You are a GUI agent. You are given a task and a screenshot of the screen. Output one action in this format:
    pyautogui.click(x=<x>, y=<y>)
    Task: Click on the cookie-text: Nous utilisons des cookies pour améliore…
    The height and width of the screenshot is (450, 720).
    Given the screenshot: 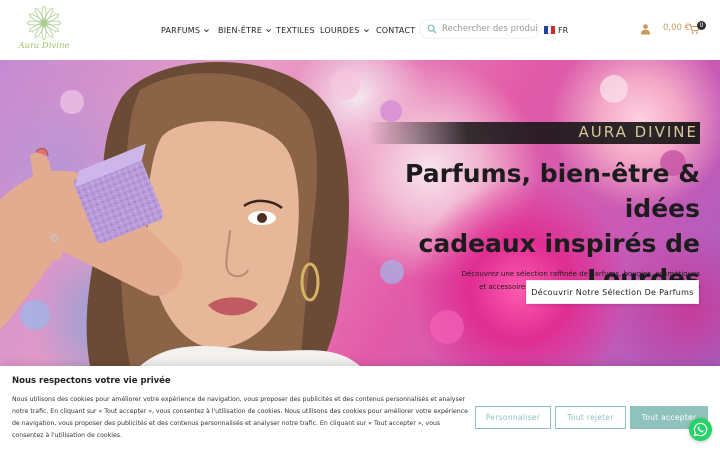 What is the action you would take?
    pyautogui.click(x=240, y=417)
    